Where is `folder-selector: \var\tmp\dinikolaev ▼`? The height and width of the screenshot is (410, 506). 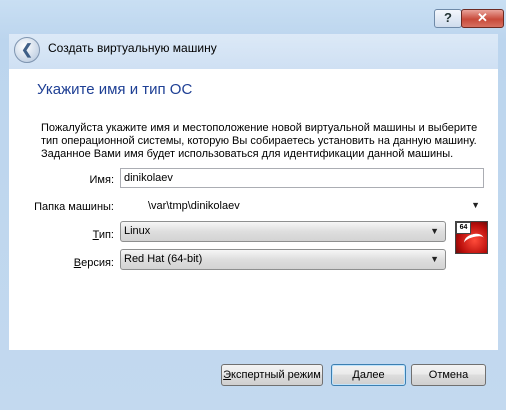
folder-selector: \var\tmp\dinikolaev ▼ is located at coordinates (303, 207).